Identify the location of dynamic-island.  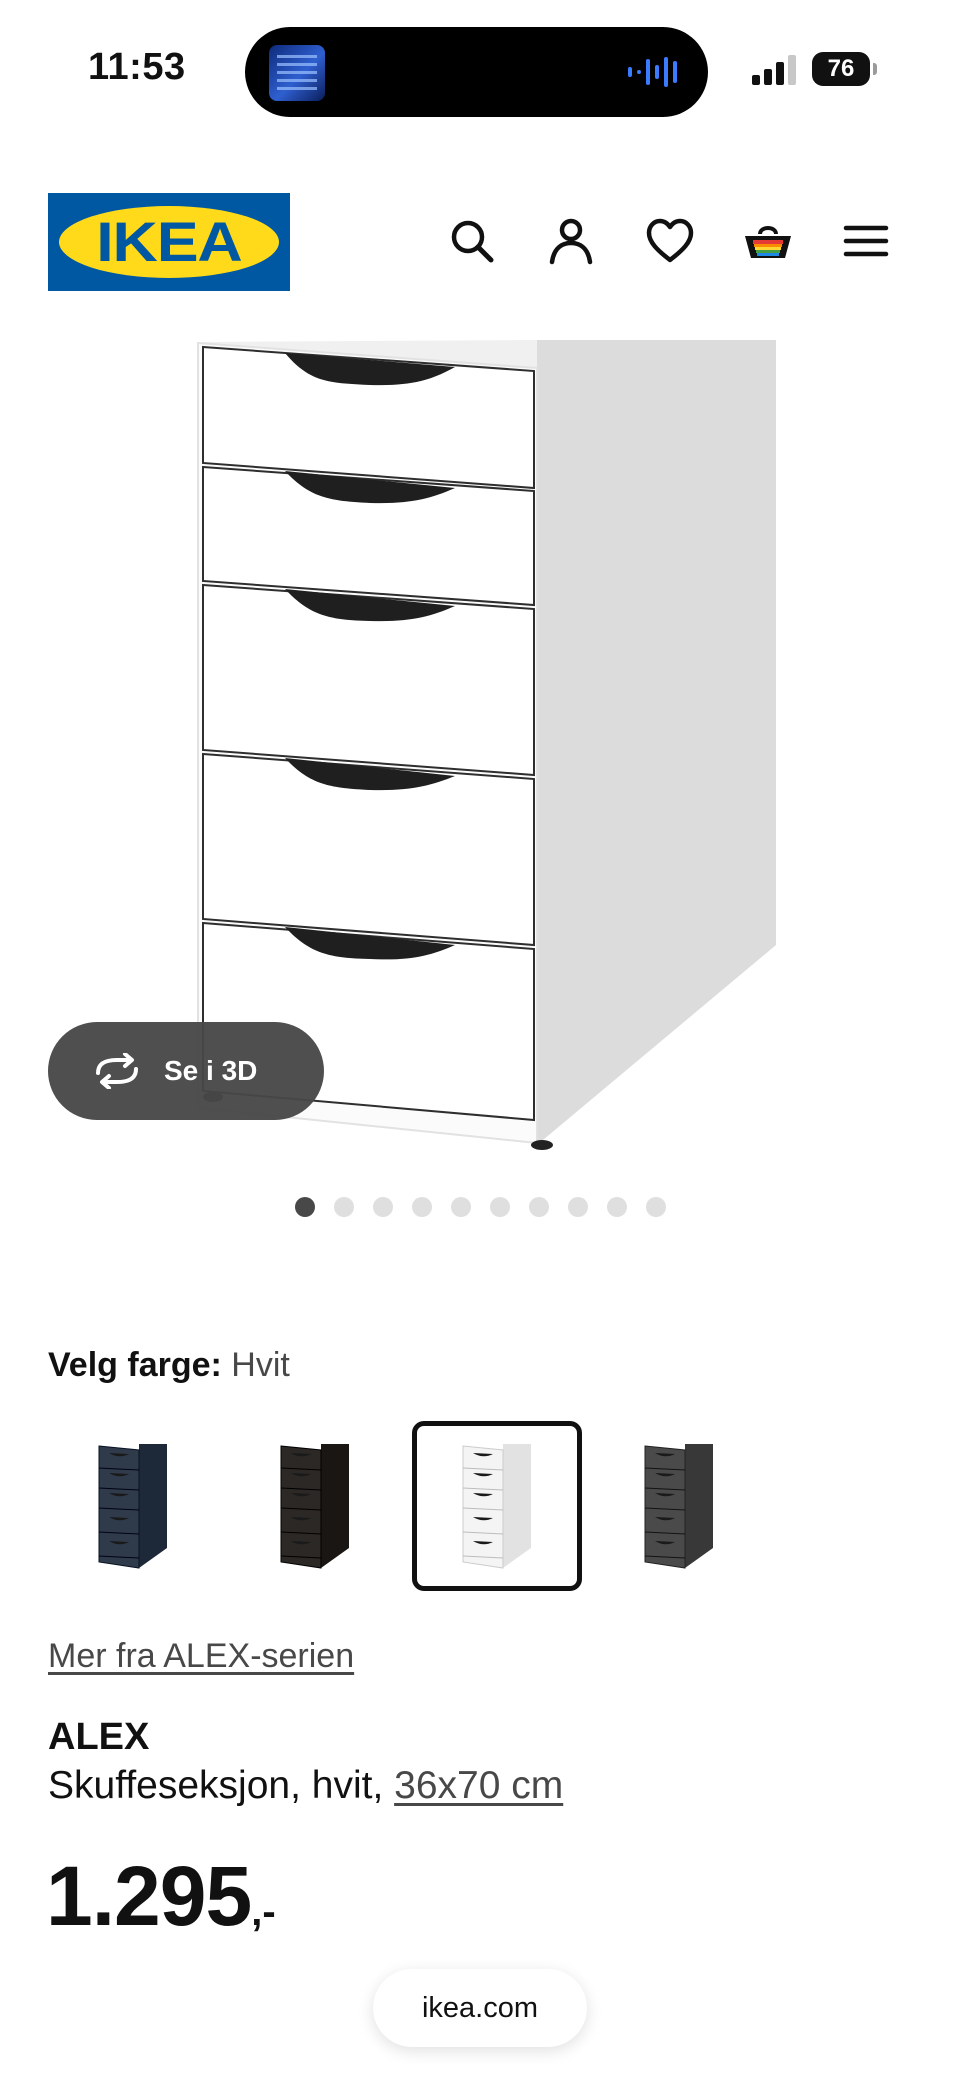
(476, 72).